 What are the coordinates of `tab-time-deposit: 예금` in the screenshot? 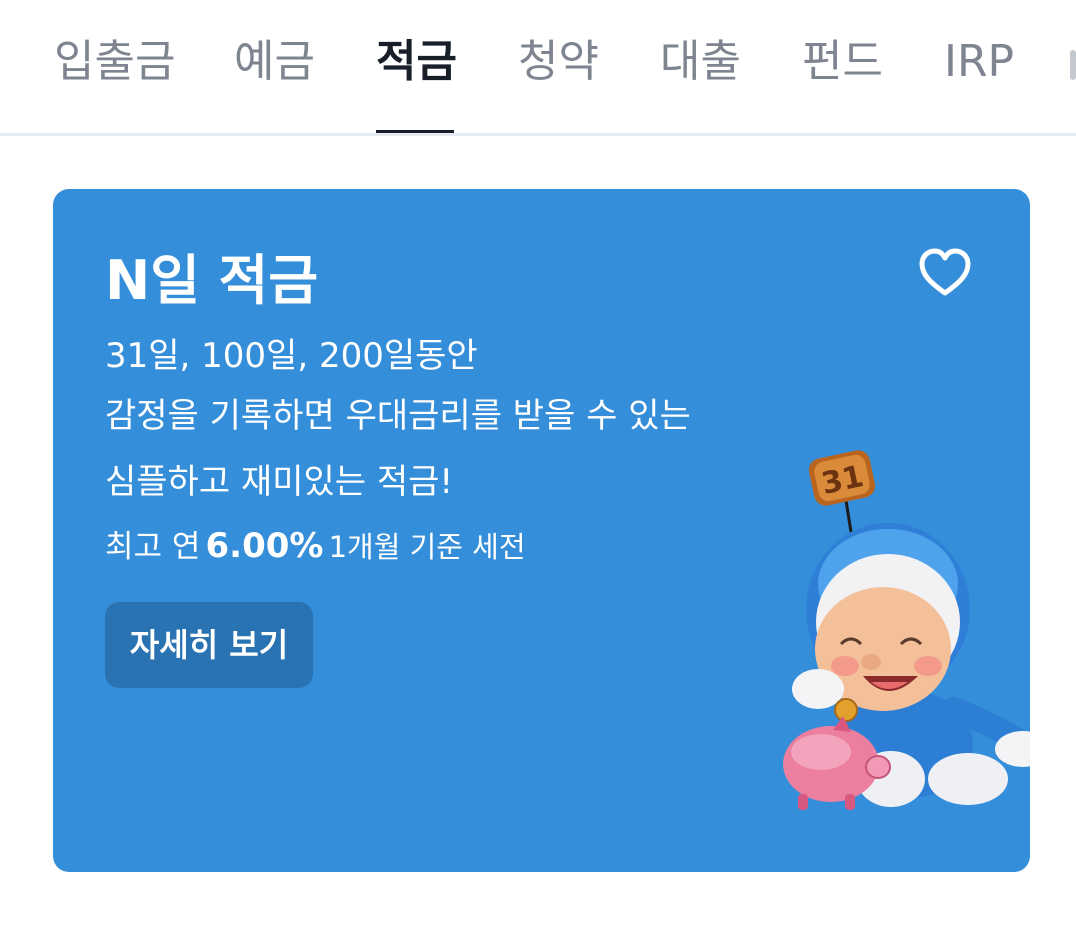 It's located at (274, 62).